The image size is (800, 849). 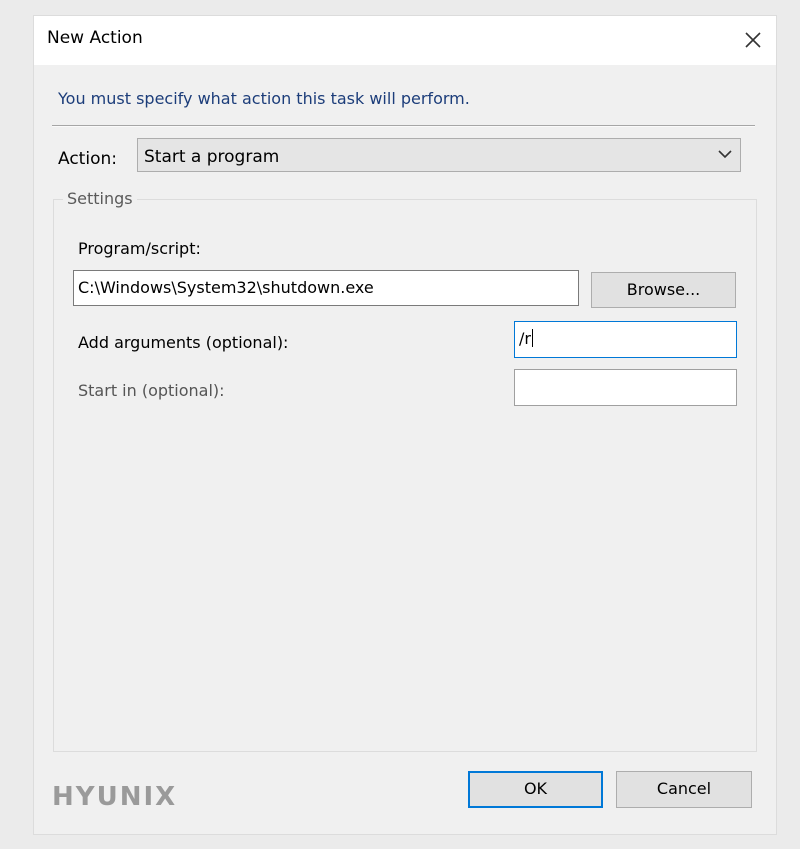 I want to click on cancel-button: Cancel, so click(x=684, y=789).